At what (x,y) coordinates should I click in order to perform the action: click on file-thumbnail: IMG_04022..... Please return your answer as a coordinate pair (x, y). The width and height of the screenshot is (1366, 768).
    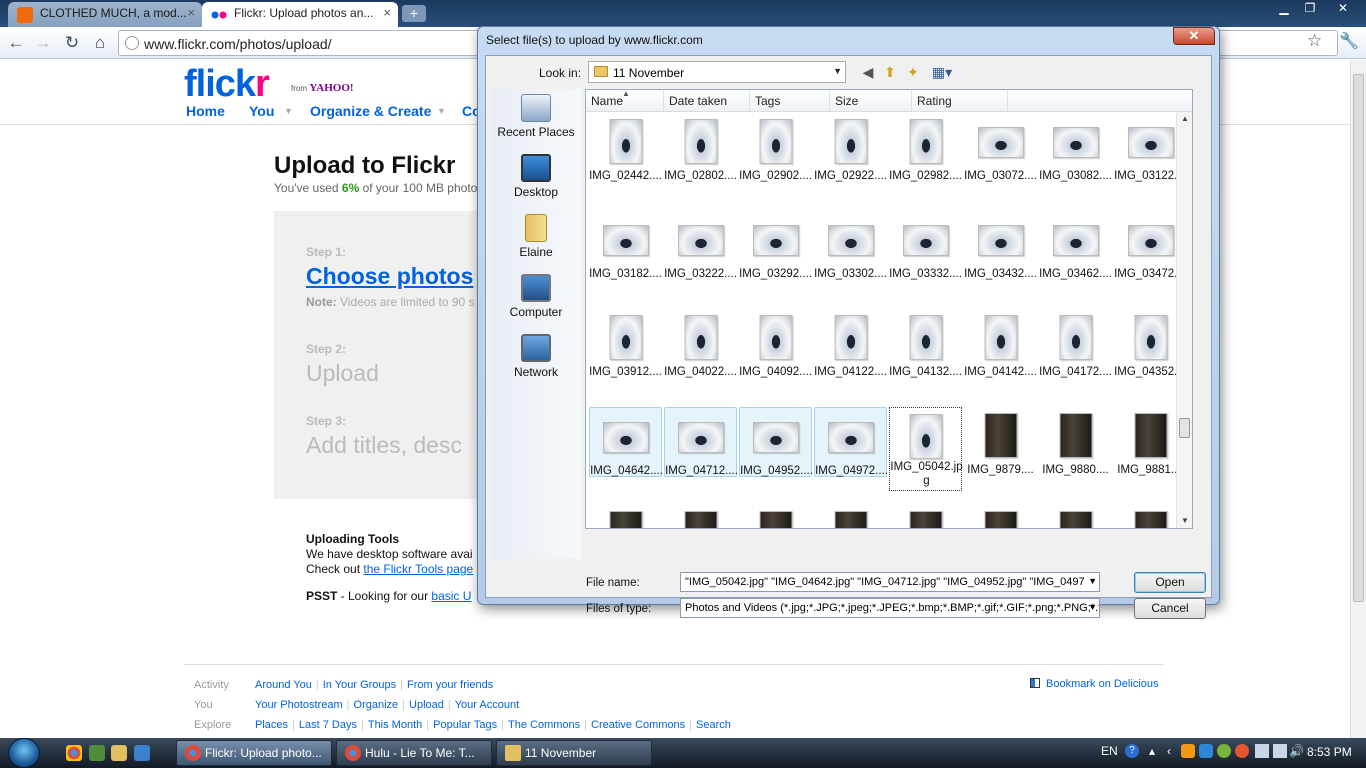
    Looking at the image, I should click on (700, 344).